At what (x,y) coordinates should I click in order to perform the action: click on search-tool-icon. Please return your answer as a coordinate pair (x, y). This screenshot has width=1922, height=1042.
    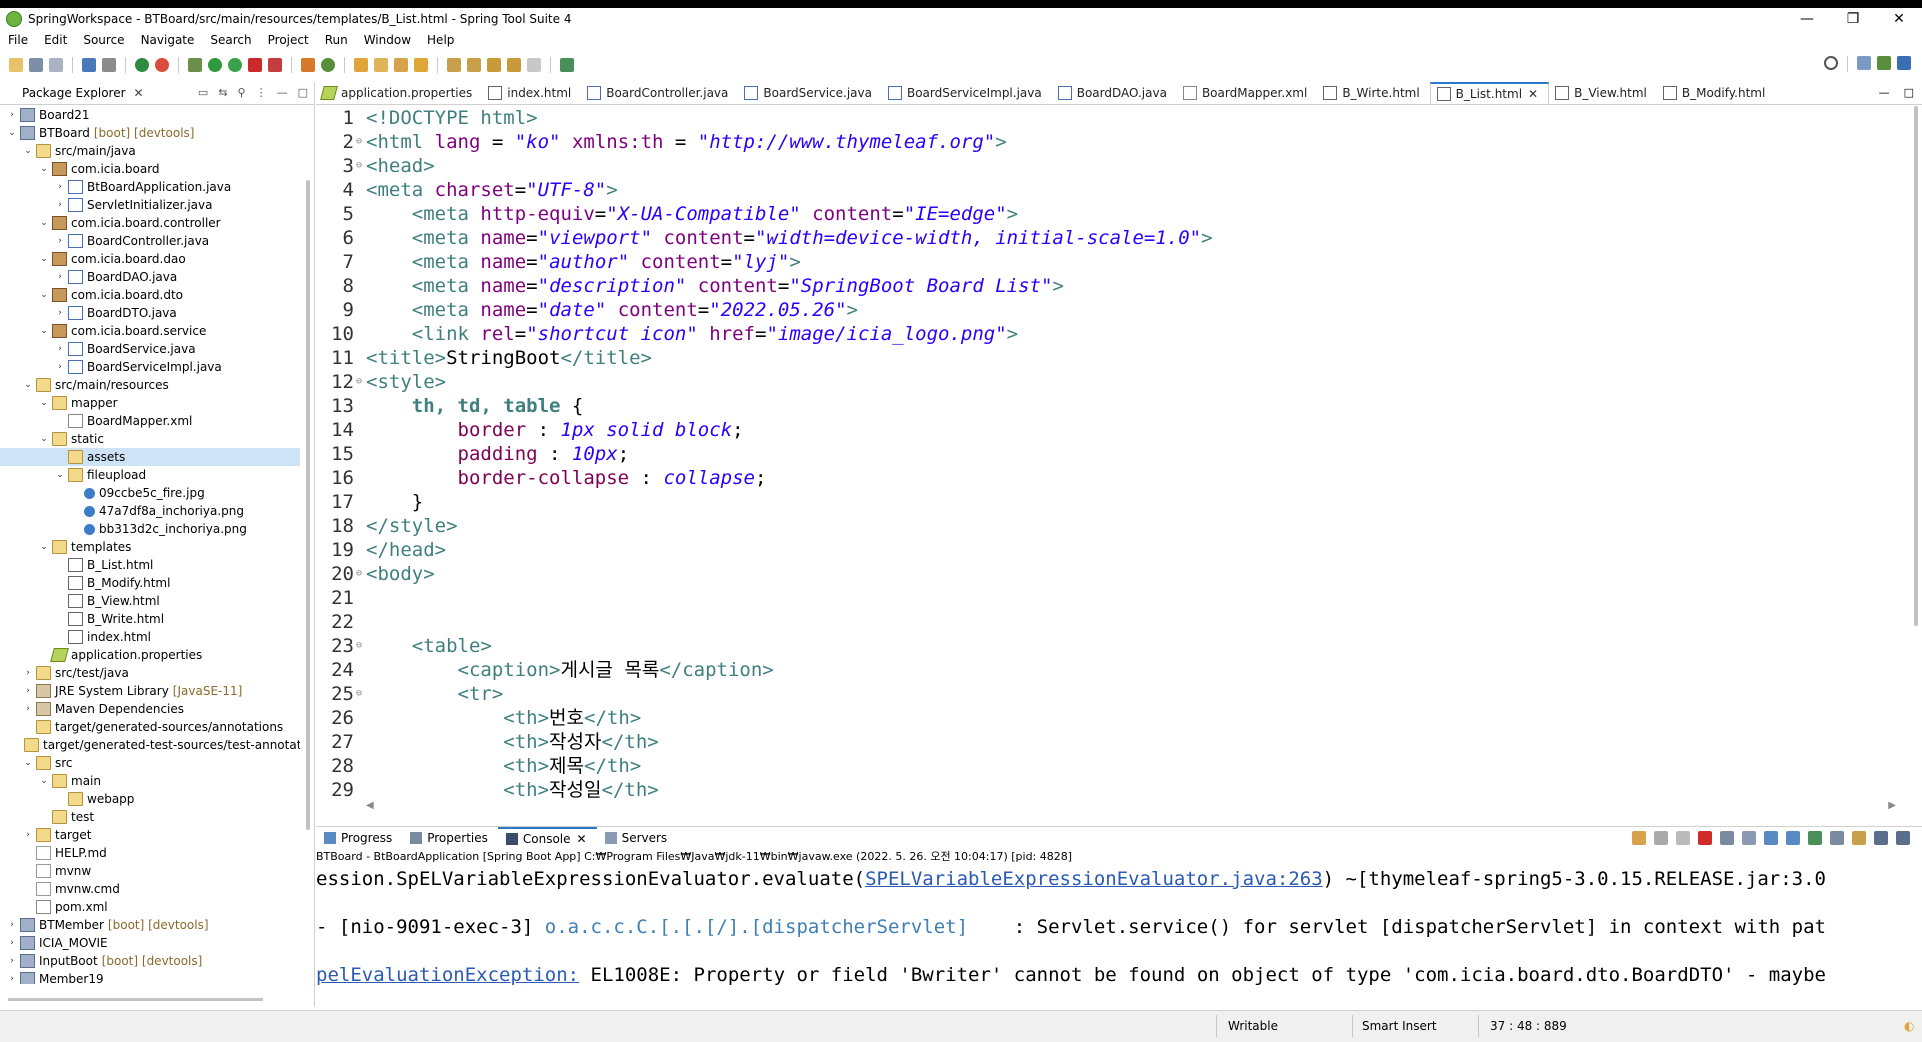
    Looking at the image, I should click on (401, 65).